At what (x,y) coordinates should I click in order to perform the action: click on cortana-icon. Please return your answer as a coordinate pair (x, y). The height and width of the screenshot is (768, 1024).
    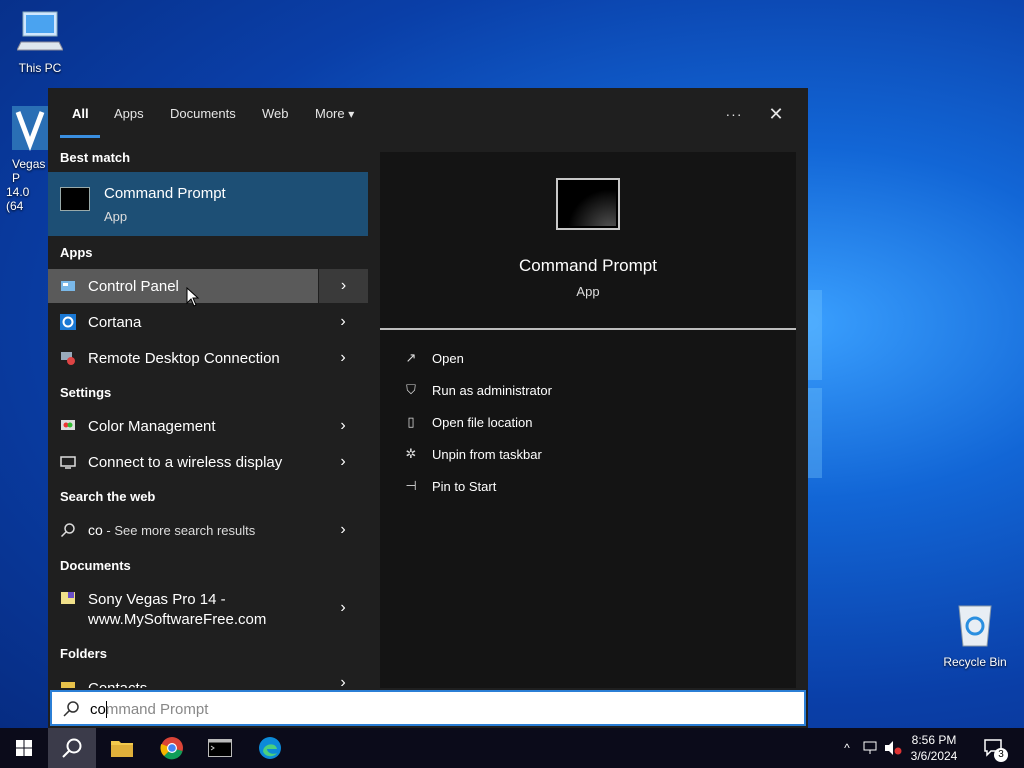
    Looking at the image, I should click on (68, 322).